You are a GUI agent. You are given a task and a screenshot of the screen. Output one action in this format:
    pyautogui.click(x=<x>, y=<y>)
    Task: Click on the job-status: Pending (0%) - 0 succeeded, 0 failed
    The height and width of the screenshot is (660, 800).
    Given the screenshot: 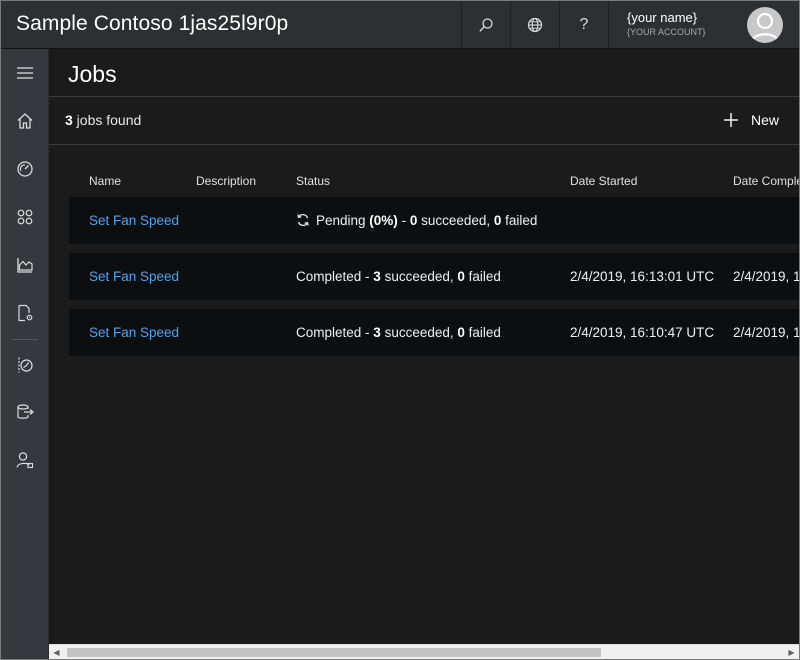 What is the action you would take?
    pyautogui.click(x=416, y=221)
    